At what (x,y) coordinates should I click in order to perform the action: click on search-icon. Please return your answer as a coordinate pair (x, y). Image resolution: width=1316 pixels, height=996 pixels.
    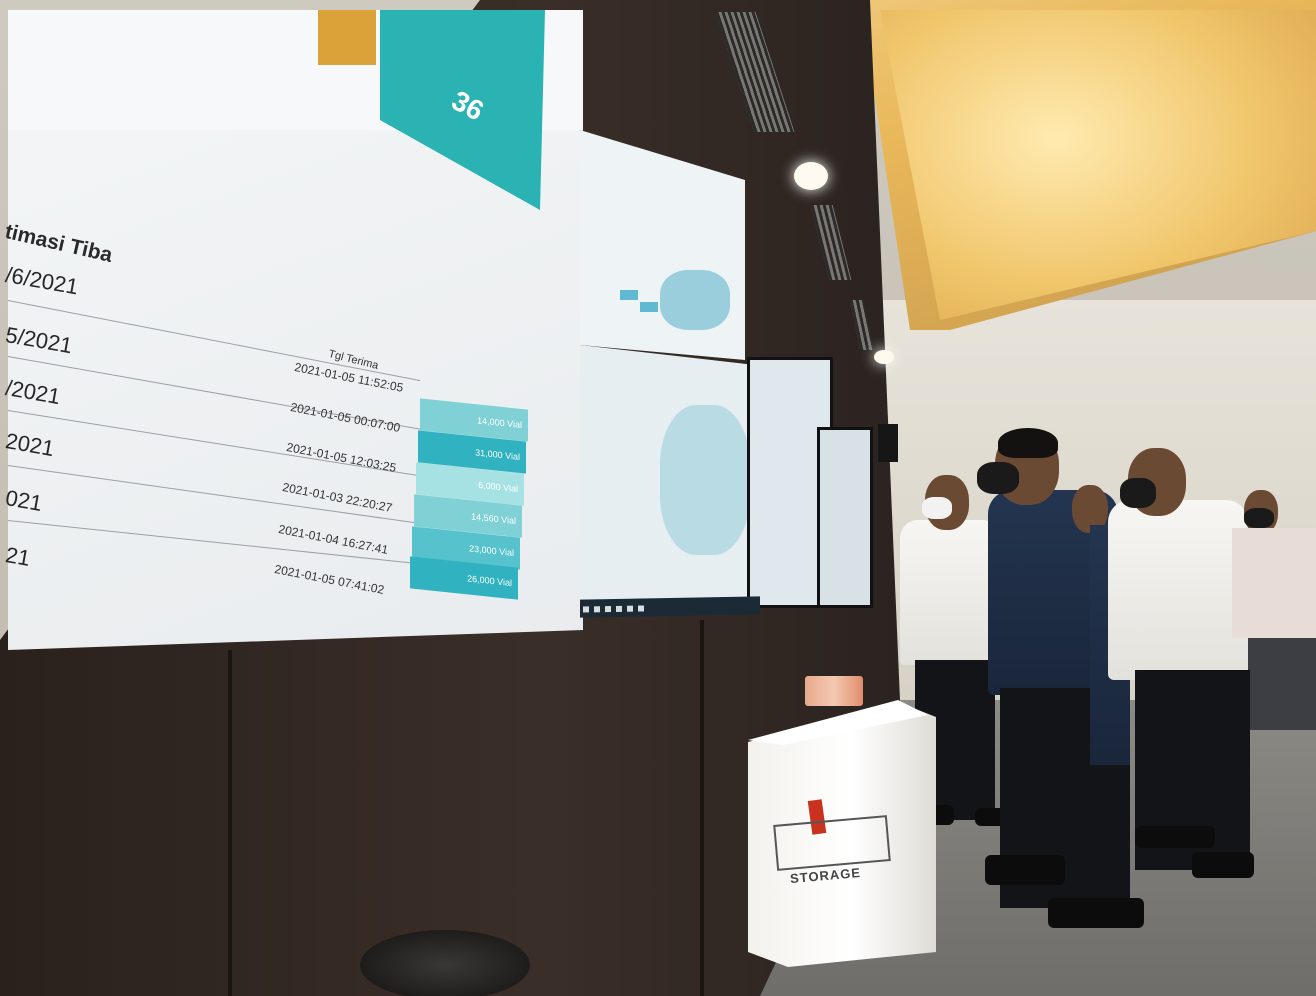
    Looking at the image, I should click on (597, 609).